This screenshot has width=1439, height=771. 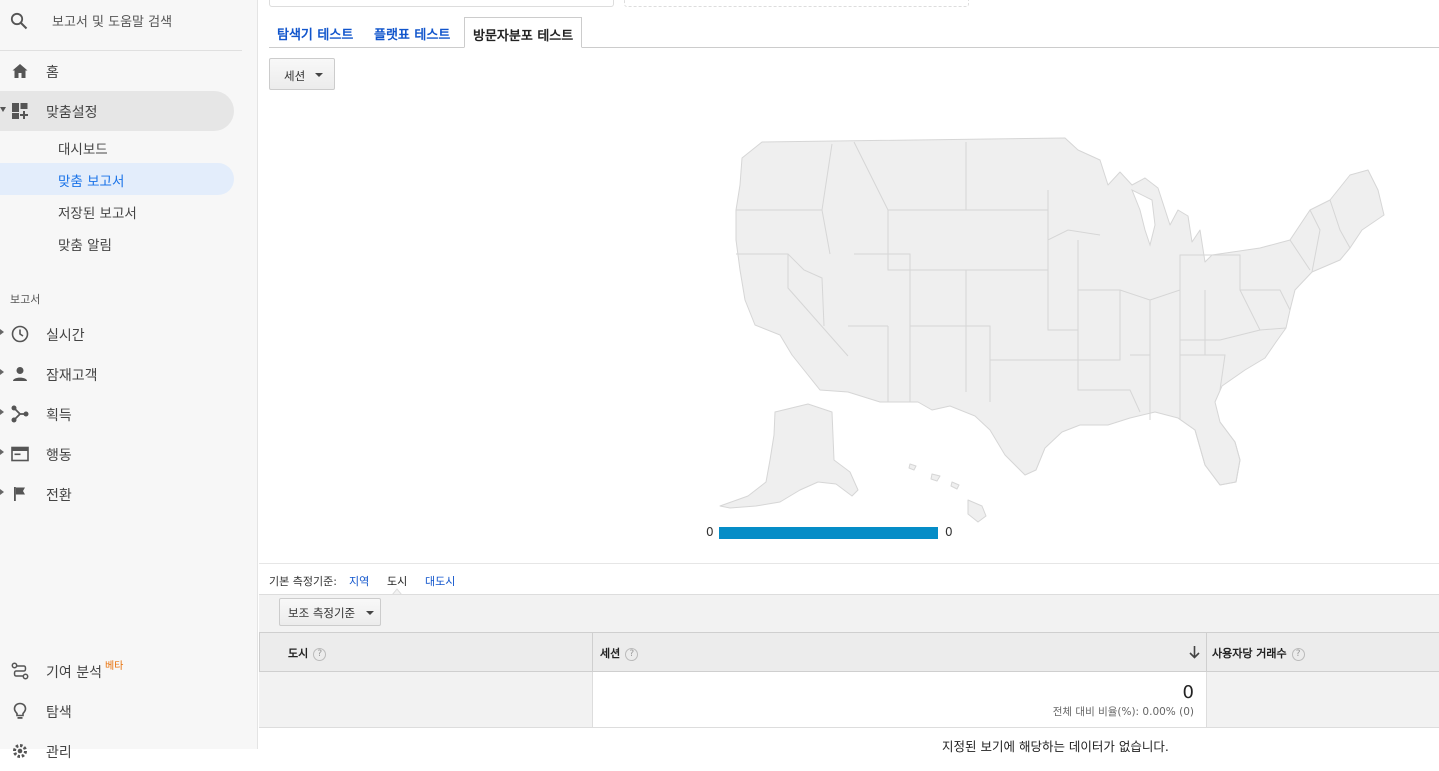 I want to click on tab-map-overlay-test: 방문자분포 테스트, so click(x=523, y=32).